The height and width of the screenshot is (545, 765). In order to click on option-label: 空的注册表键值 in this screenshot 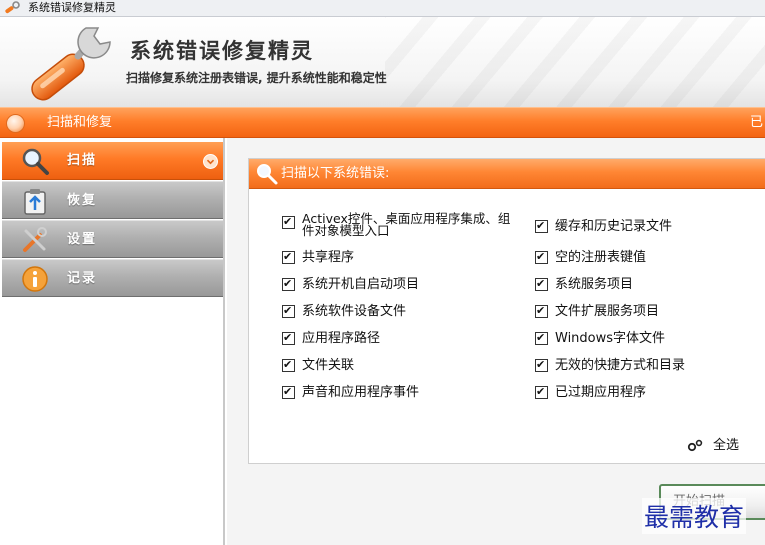, I will do `click(601, 257)`.